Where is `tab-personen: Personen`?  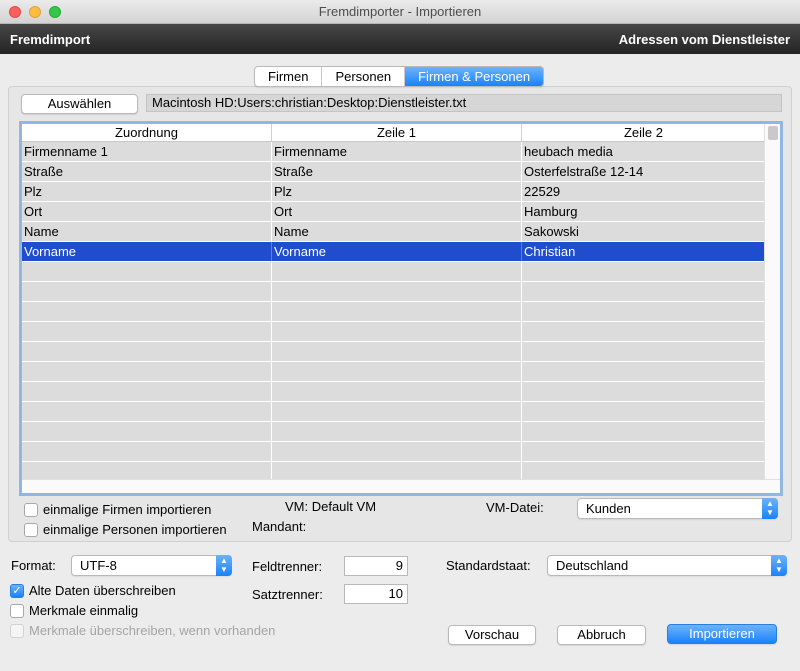
tab-personen: Personen is located at coordinates (364, 76).